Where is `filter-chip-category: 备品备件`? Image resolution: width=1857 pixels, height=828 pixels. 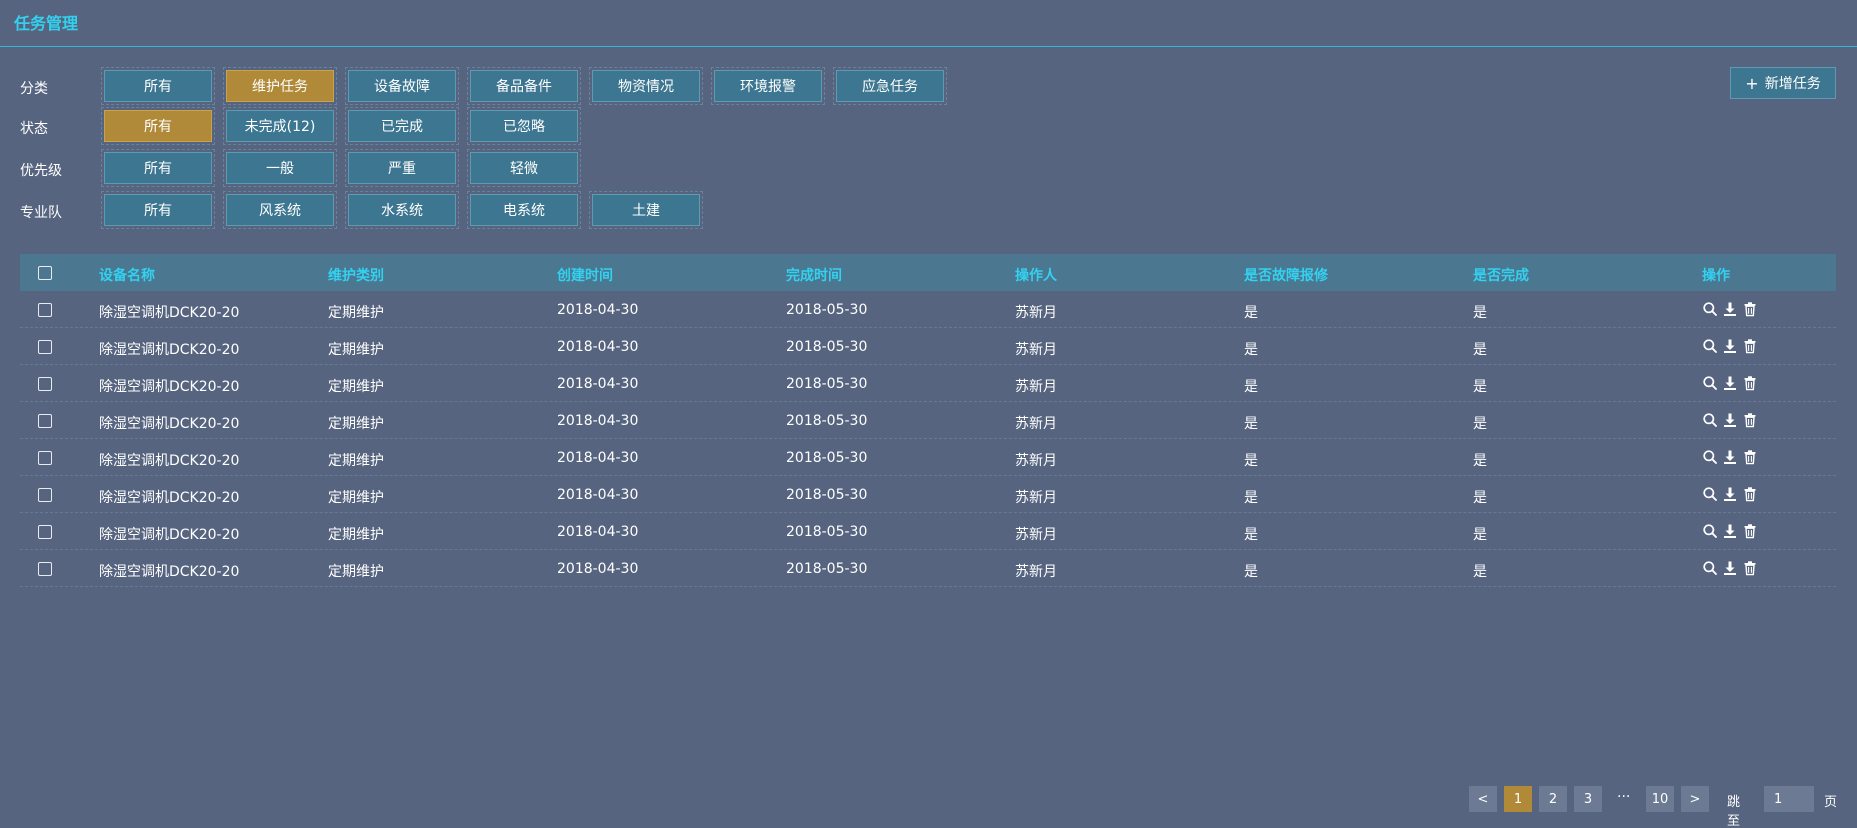 filter-chip-category: 备品备件 is located at coordinates (524, 86).